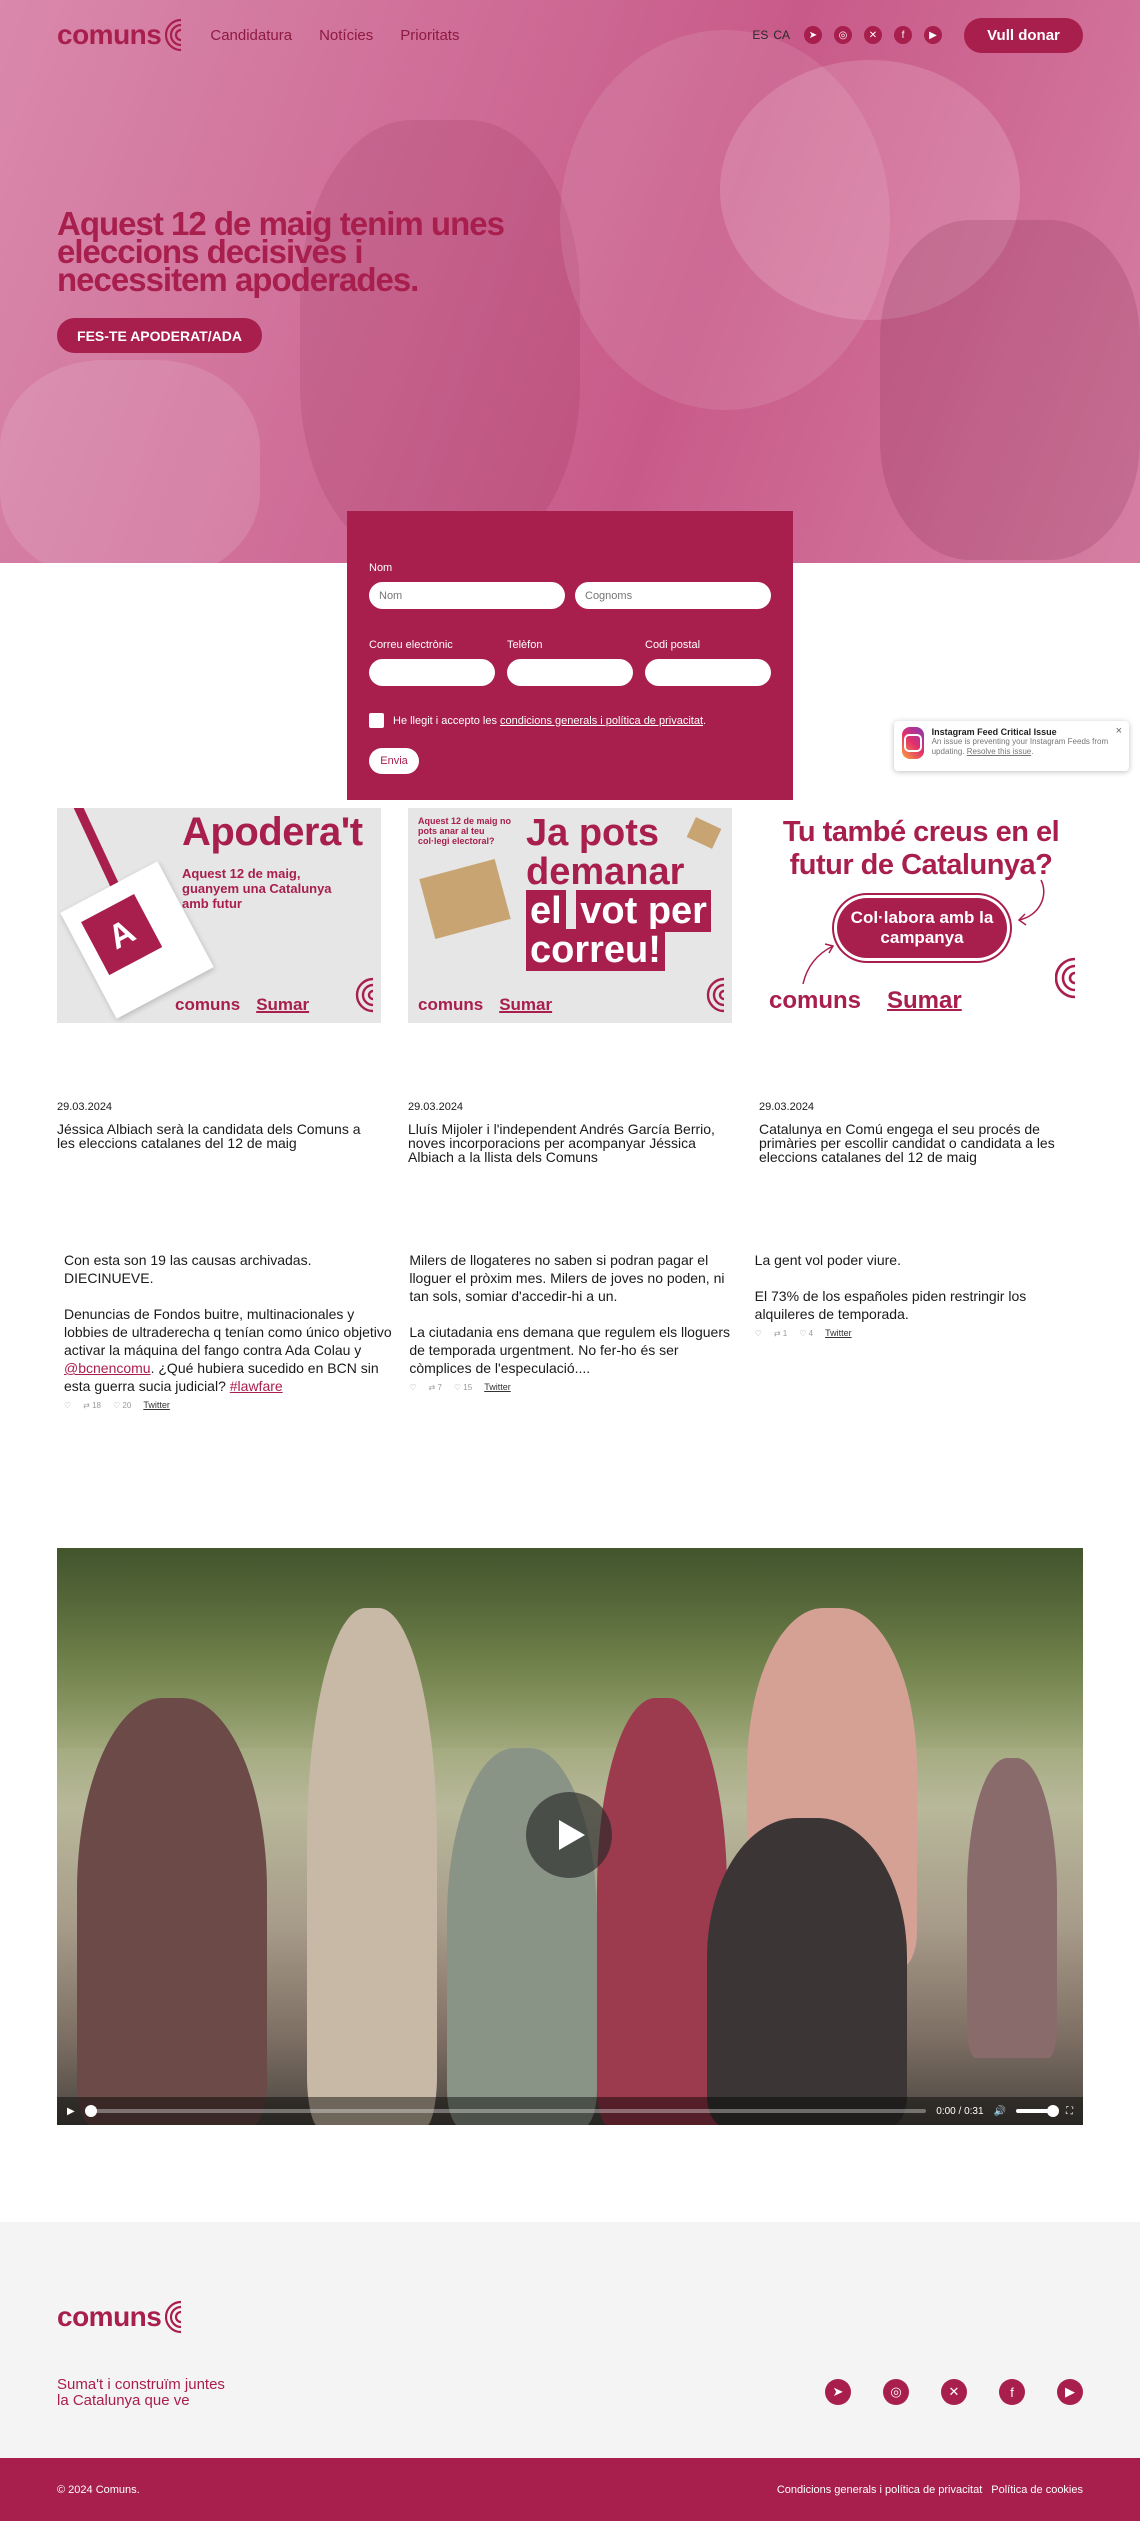 The image size is (1140, 2548). I want to click on footer-social-links: ➤ ◎ ✕ f ▶, so click(954, 2392).